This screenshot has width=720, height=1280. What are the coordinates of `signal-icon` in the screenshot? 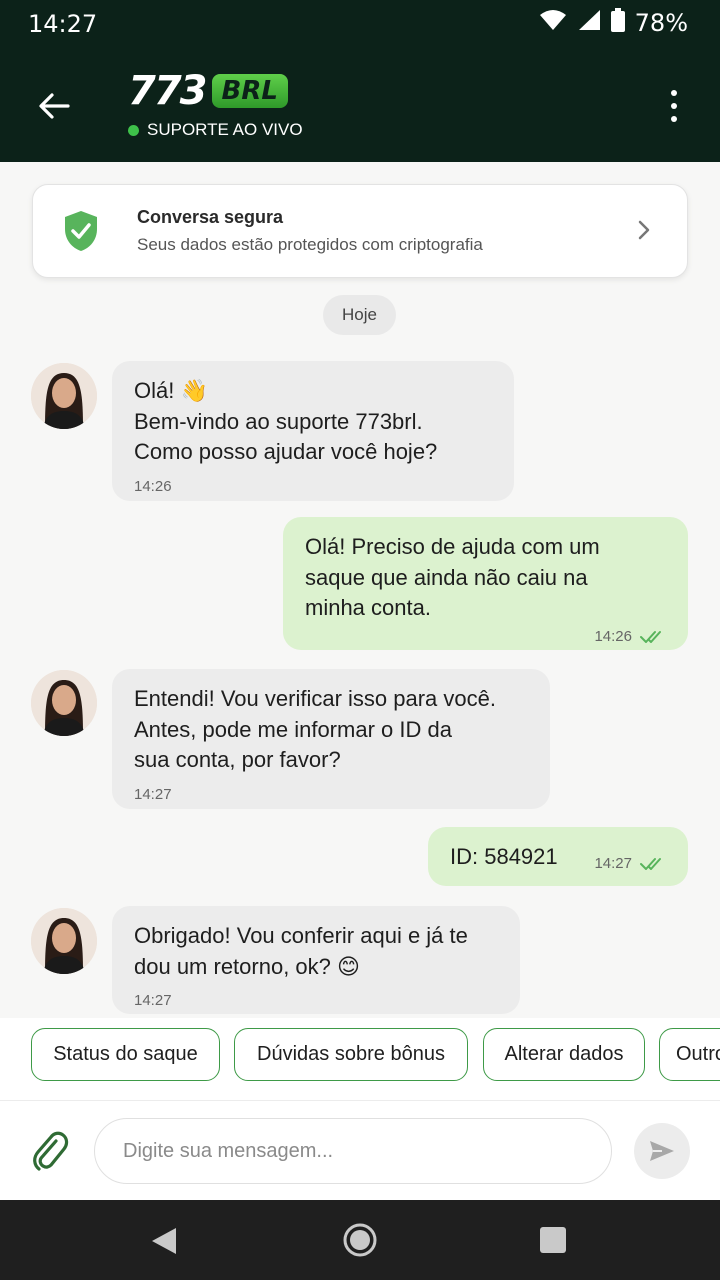 It's located at (589, 22).